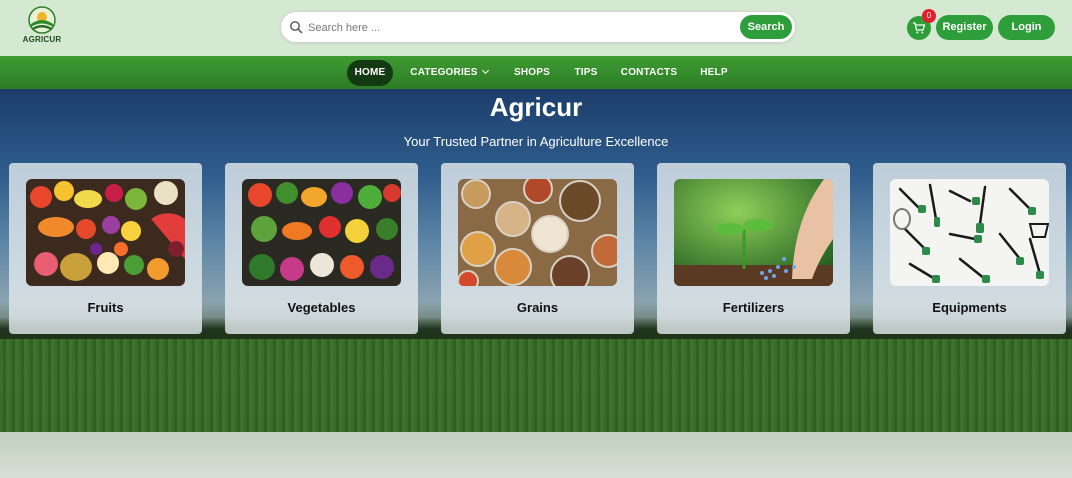  I want to click on chevron-down-icon, so click(485, 70).